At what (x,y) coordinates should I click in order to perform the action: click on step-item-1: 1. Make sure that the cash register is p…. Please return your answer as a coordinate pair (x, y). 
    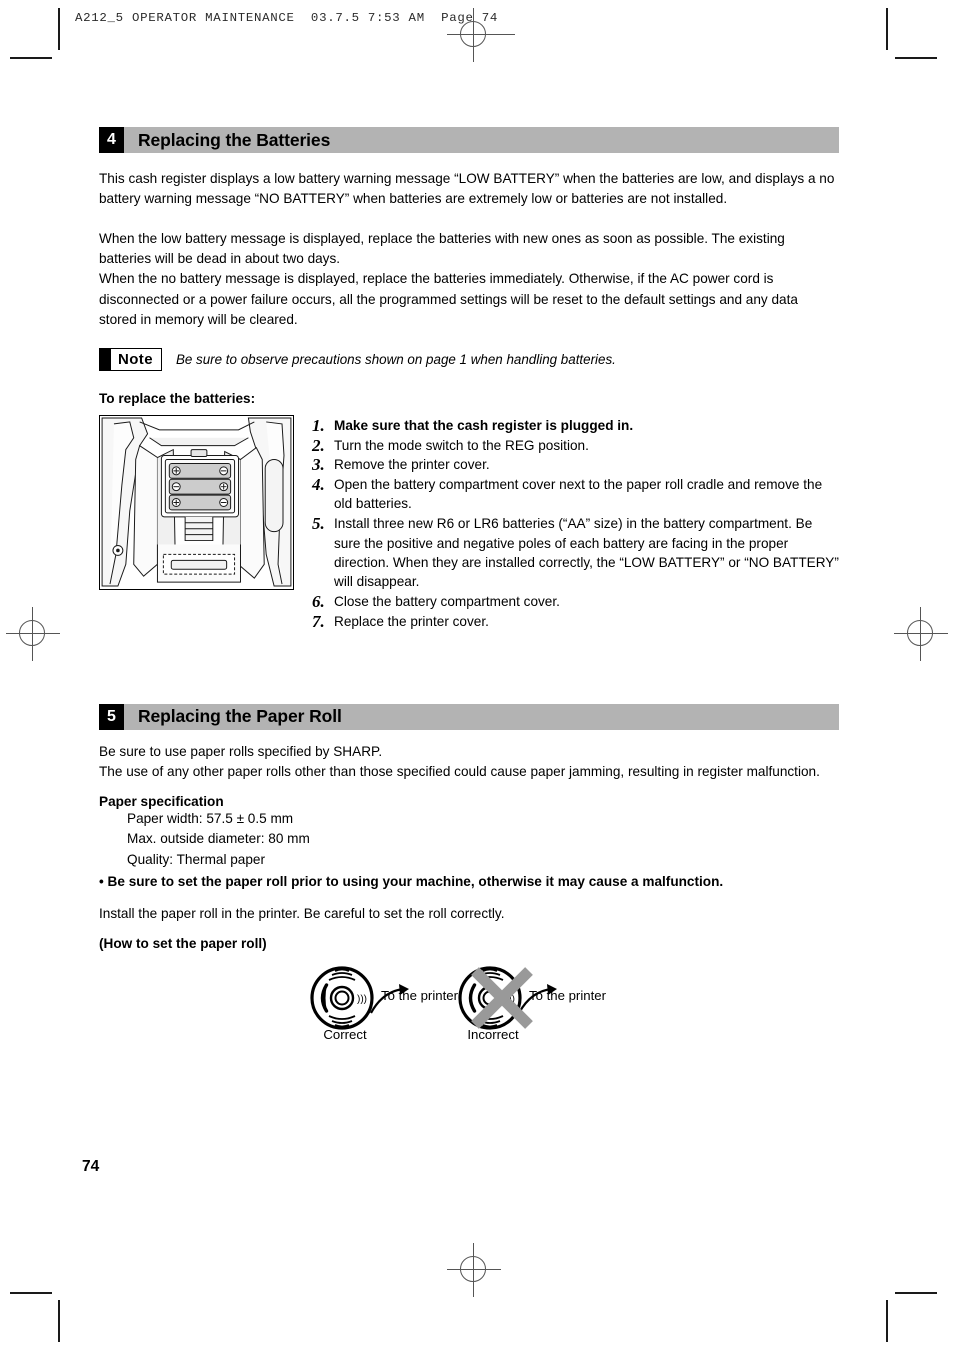
    Looking at the image, I should click on (575, 425).